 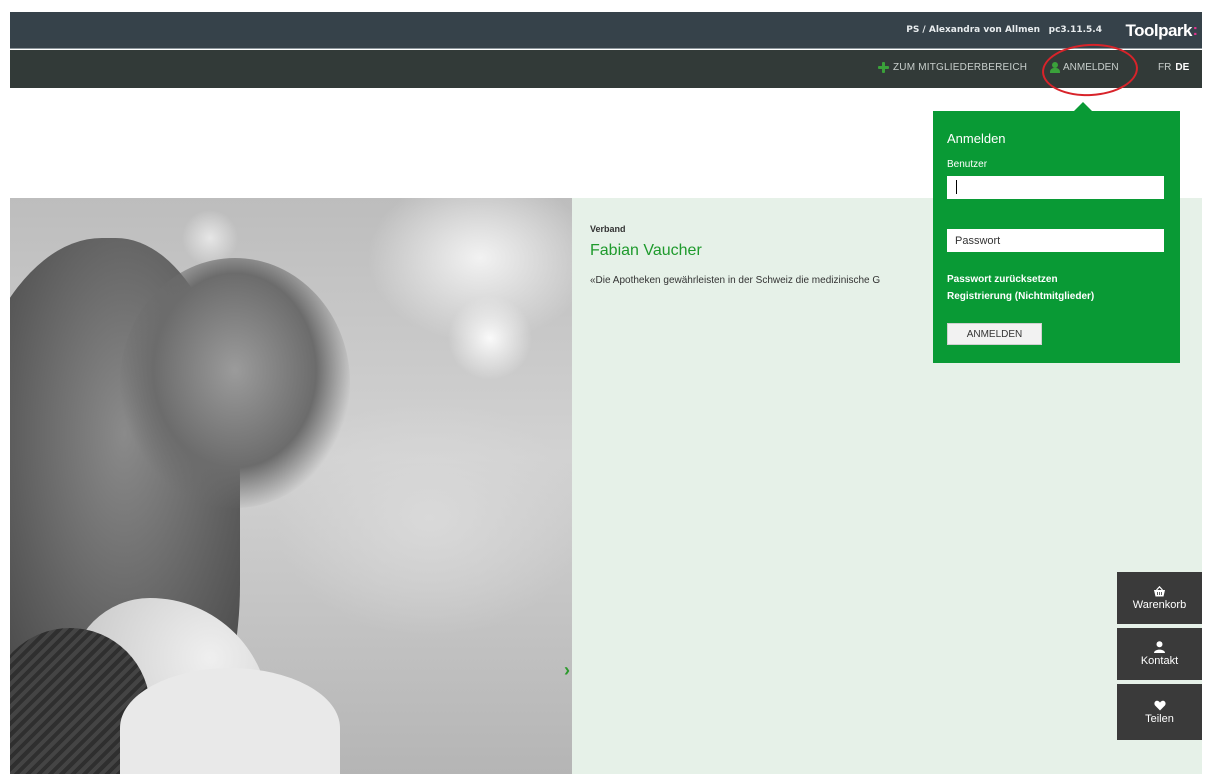 What do you see at coordinates (883, 67) in the screenshot?
I see `plus-icon` at bounding box center [883, 67].